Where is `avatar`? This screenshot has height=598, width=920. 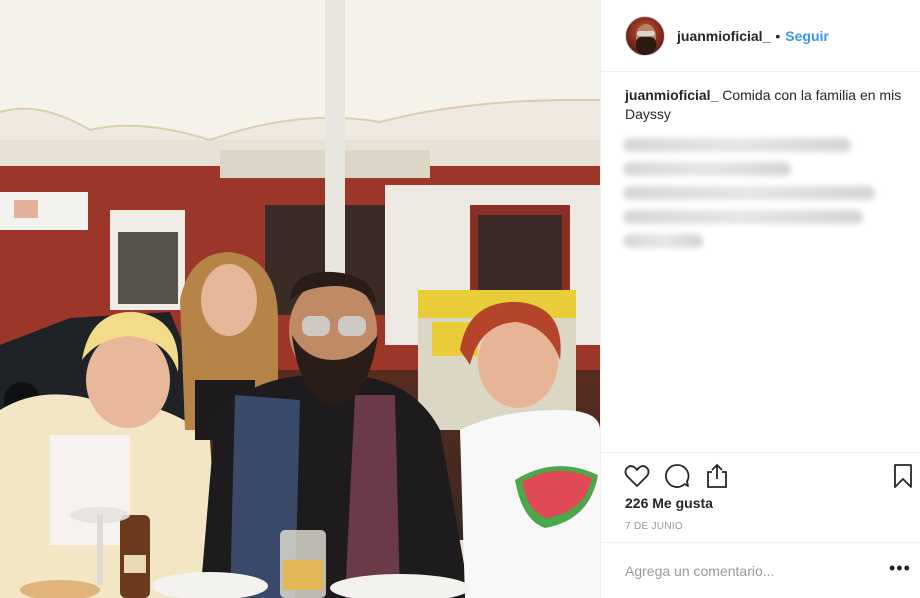 avatar is located at coordinates (645, 35).